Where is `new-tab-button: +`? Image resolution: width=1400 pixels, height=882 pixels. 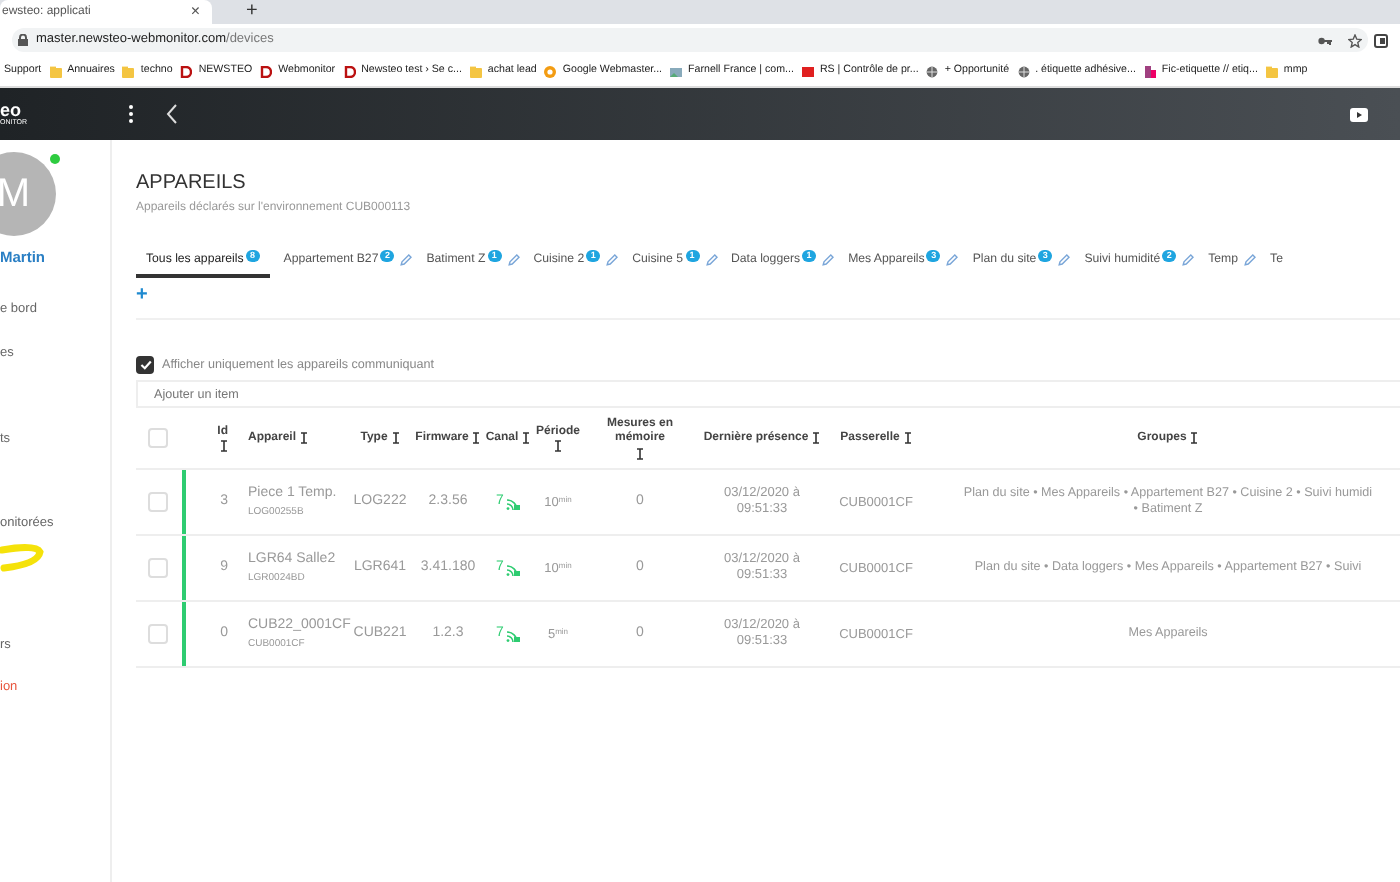
new-tab-button: + is located at coordinates (252, 12).